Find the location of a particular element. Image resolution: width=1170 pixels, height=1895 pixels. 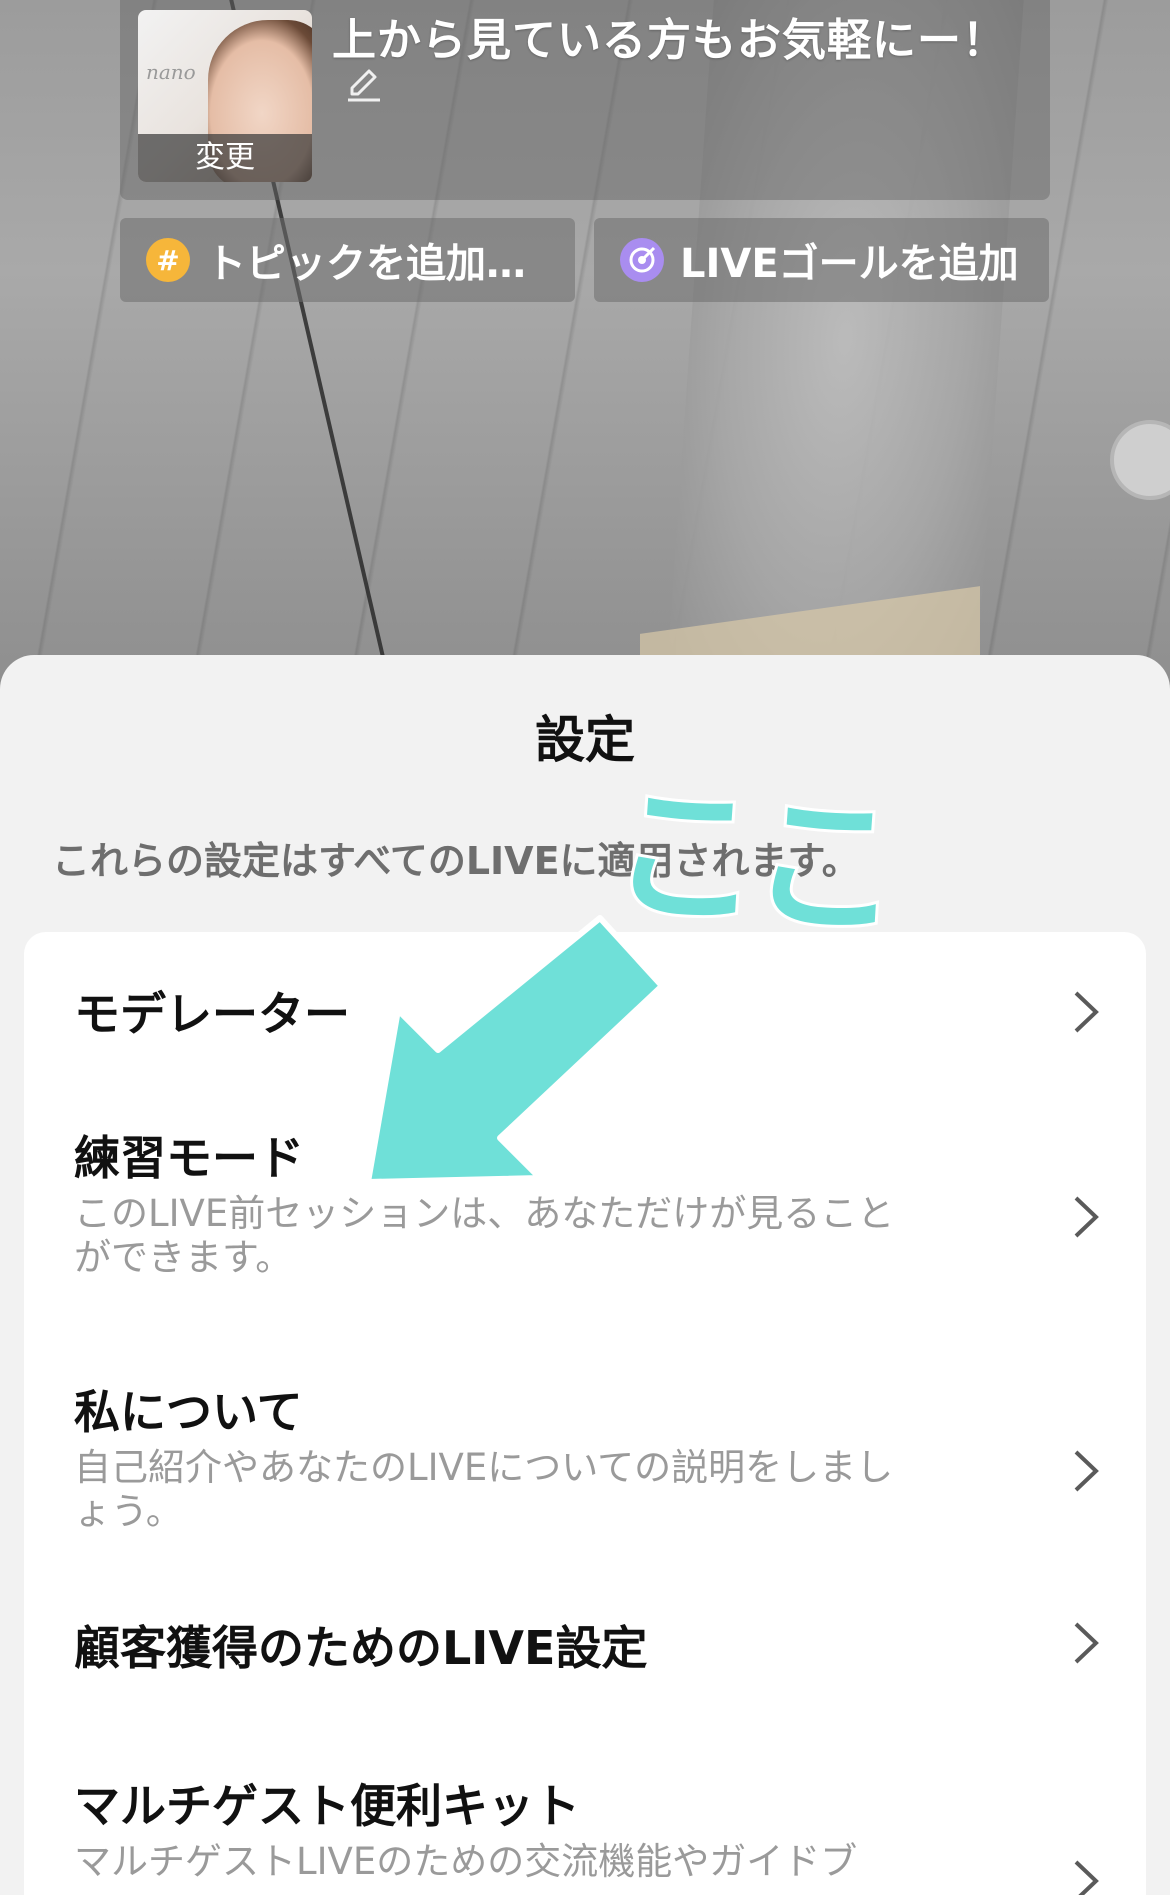

target-icon is located at coordinates (642, 260).